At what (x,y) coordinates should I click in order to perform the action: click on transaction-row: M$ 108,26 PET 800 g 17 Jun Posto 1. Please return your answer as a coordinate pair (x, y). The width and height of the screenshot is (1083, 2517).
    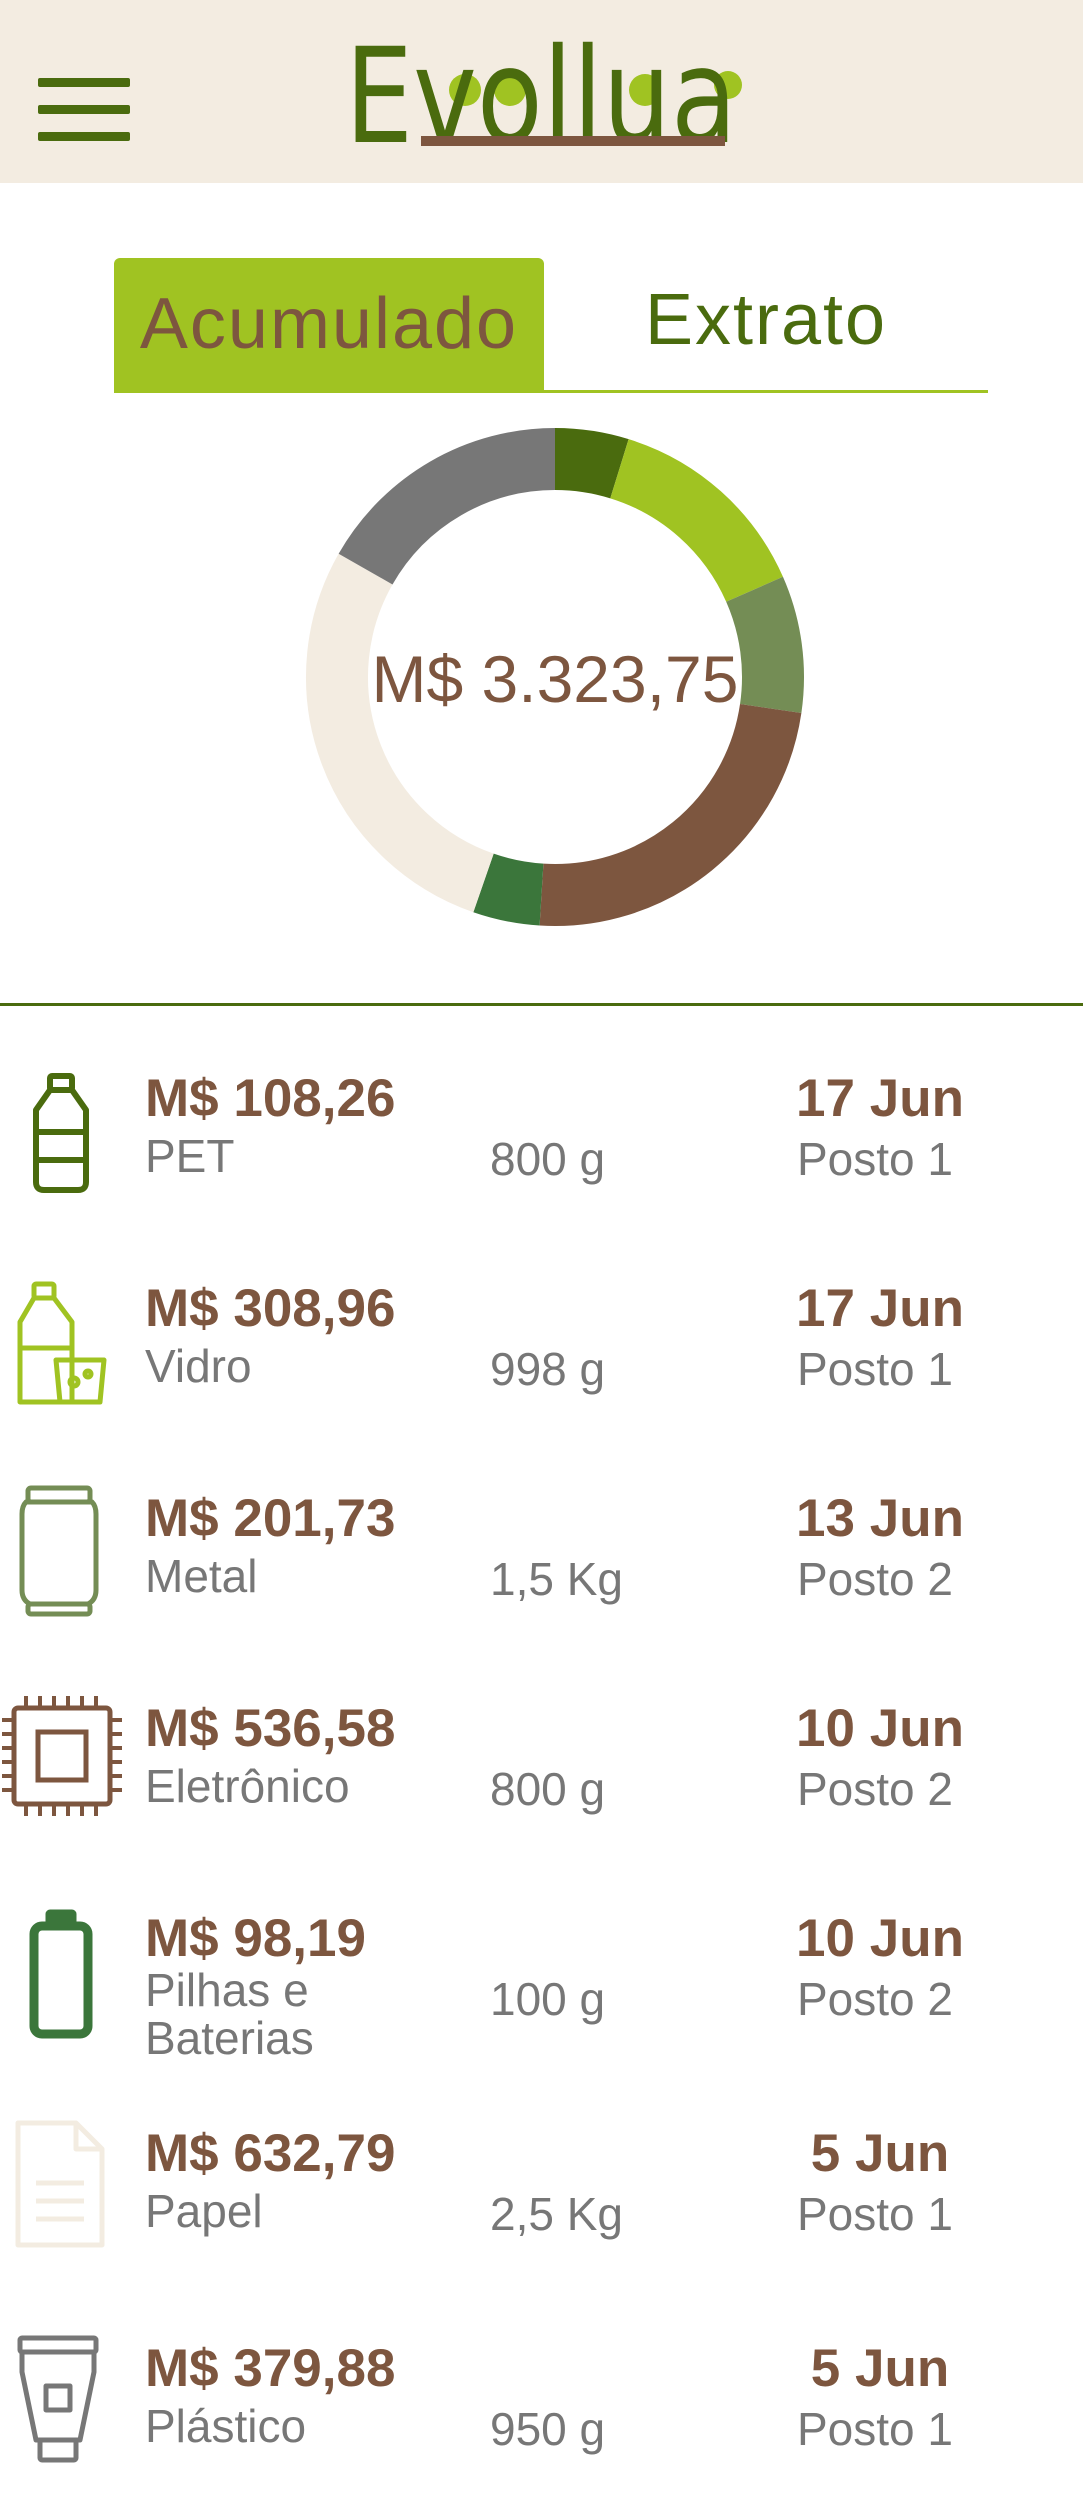
    Looking at the image, I should click on (541, 1140).